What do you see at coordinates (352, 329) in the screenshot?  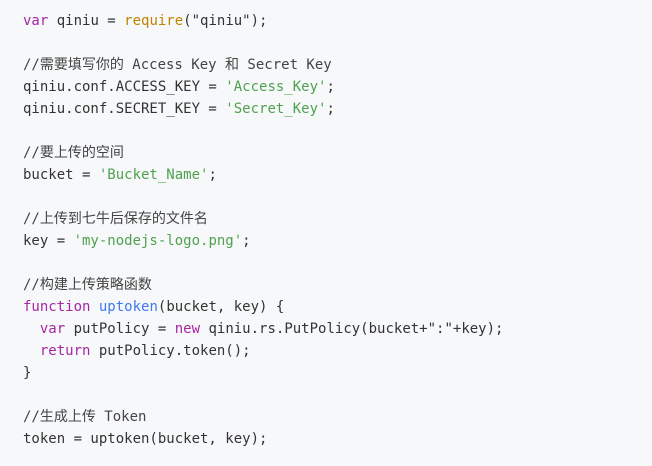 I see `code-token: qiniu.rs.PutPolicy(bucket+":"+key);` at bounding box center [352, 329].